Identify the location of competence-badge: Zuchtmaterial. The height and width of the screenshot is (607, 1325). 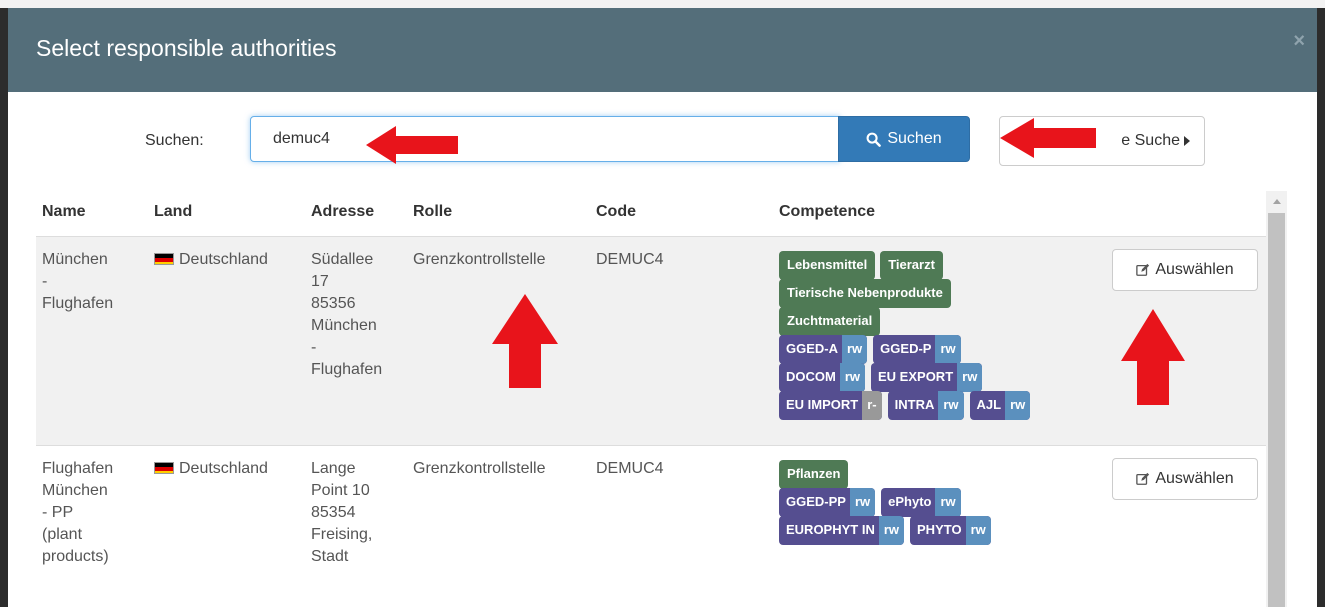
(830, 321).